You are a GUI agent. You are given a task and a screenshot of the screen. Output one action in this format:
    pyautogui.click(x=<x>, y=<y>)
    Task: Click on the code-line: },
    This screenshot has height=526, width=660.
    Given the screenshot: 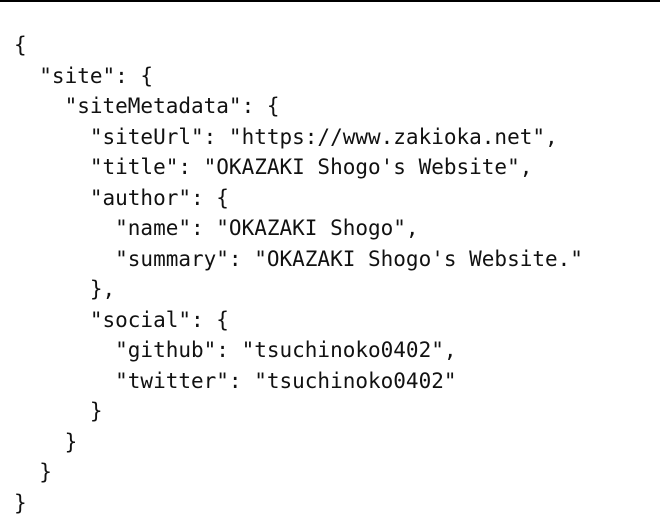 What is the action you would take?
    pyautogui.click(x=65, y=289)
    